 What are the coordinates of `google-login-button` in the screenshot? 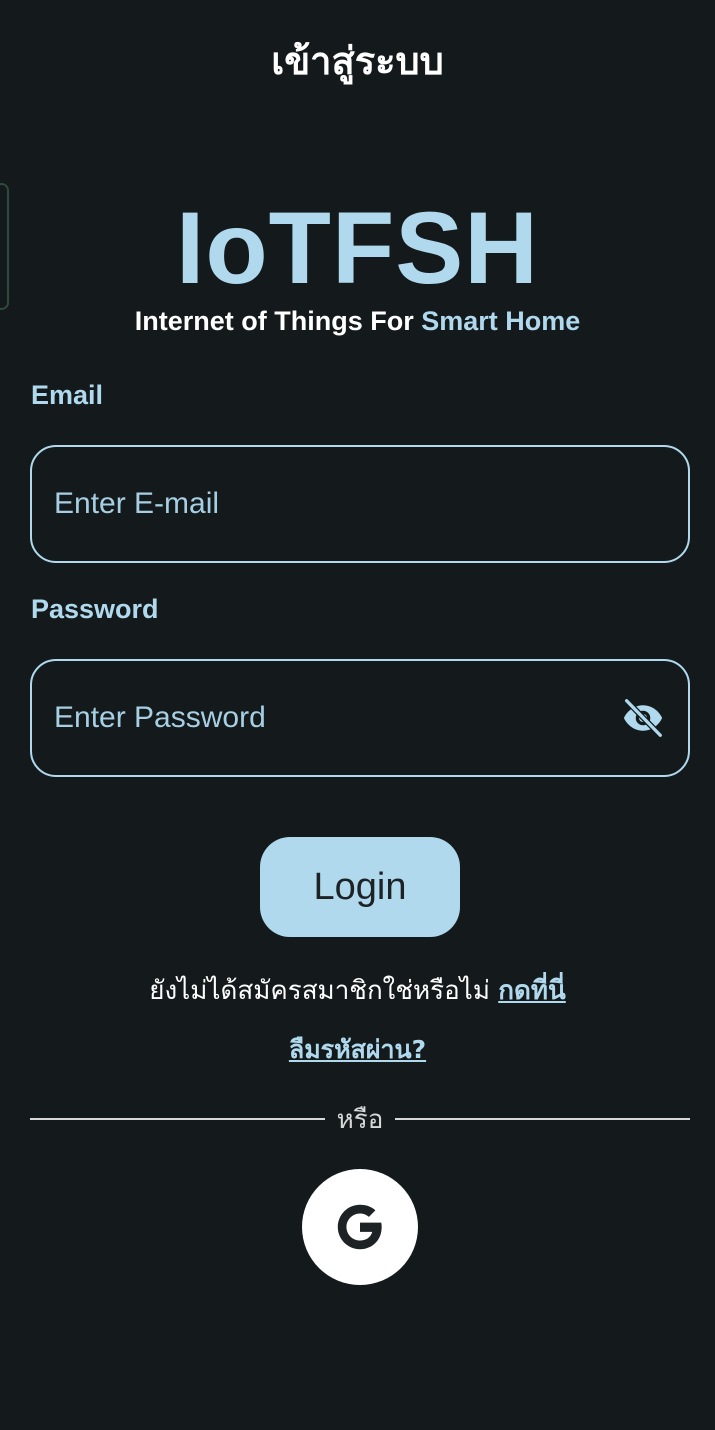 It's located at (360, 1227).